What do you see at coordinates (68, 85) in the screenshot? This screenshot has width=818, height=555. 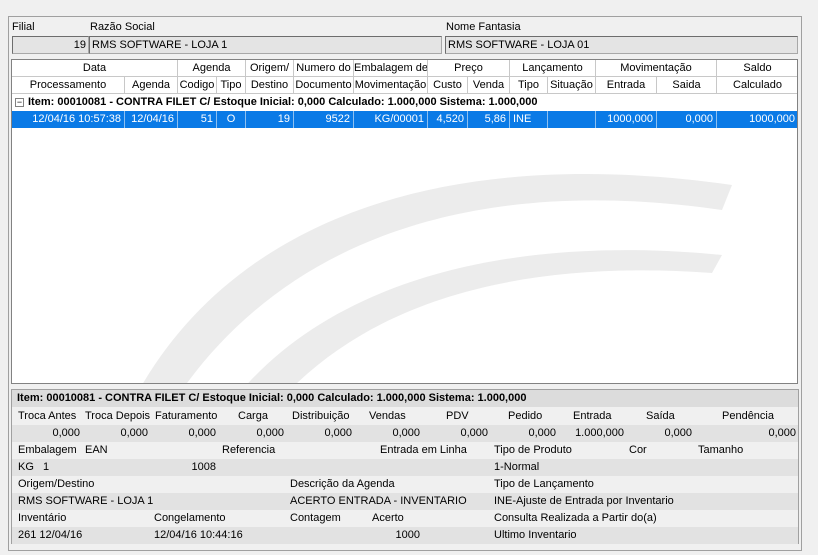 I see `col-processamento-cell: Processamento` at bounding box center [68, 85].